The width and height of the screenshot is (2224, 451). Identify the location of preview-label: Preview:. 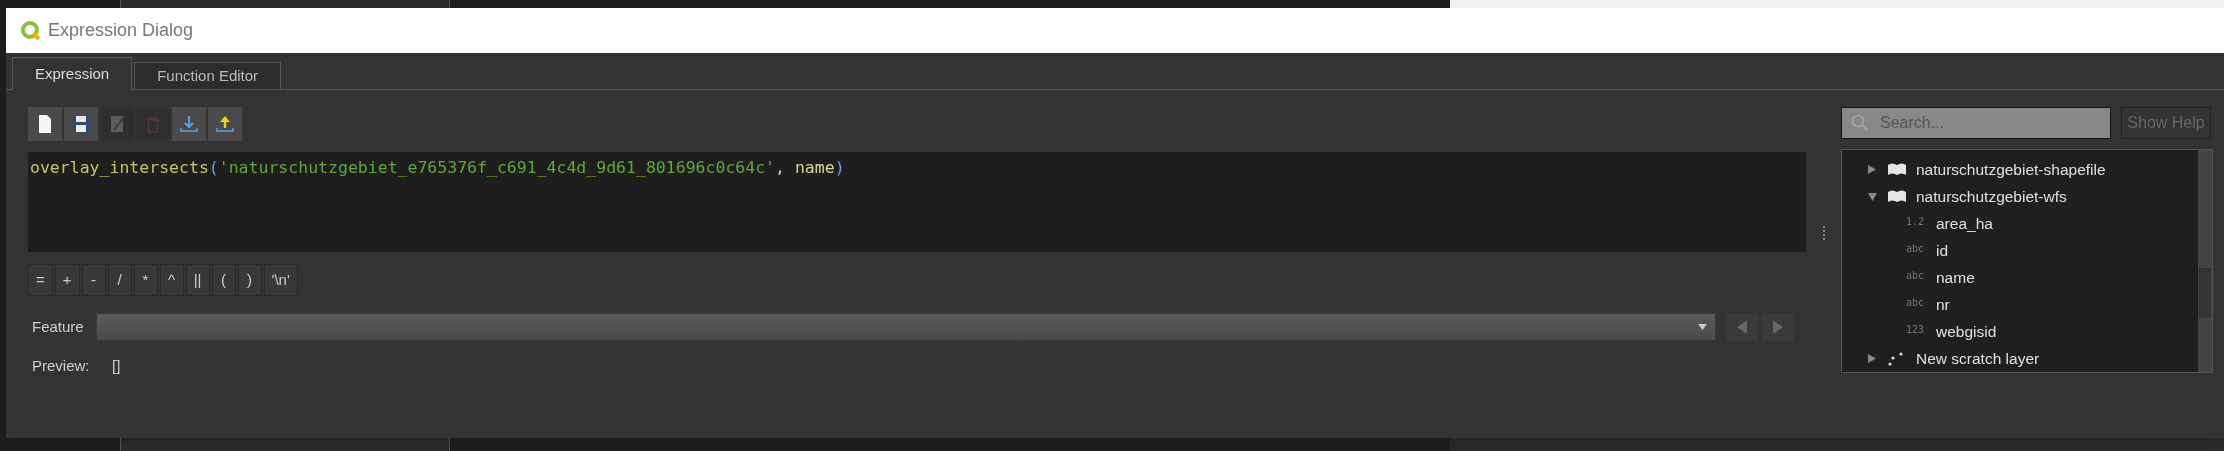
(61, 366).